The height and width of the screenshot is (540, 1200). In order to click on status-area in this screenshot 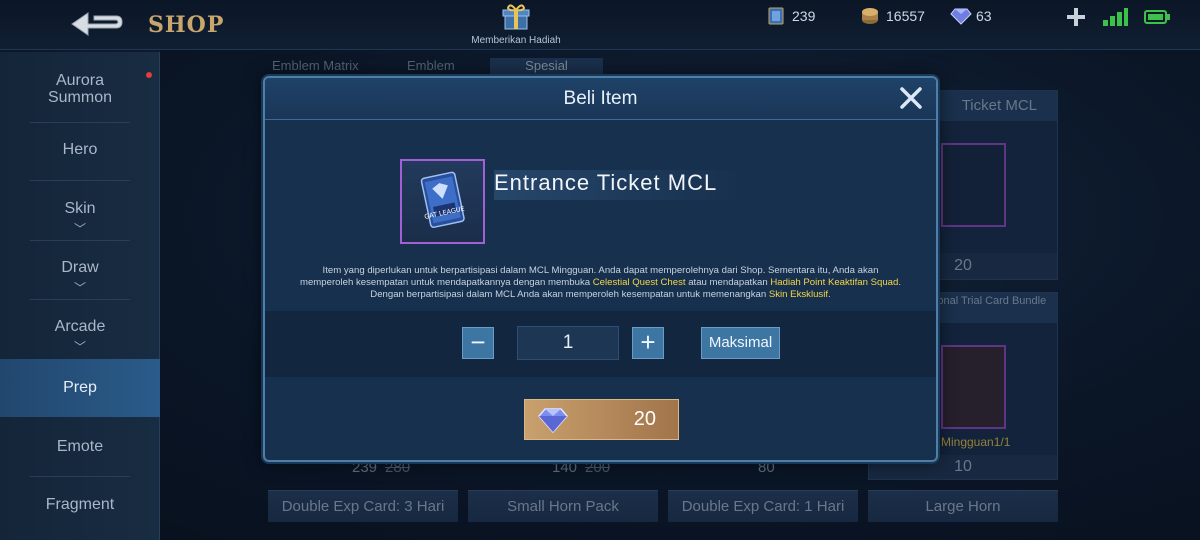, I will do `click(1118, 19)`.